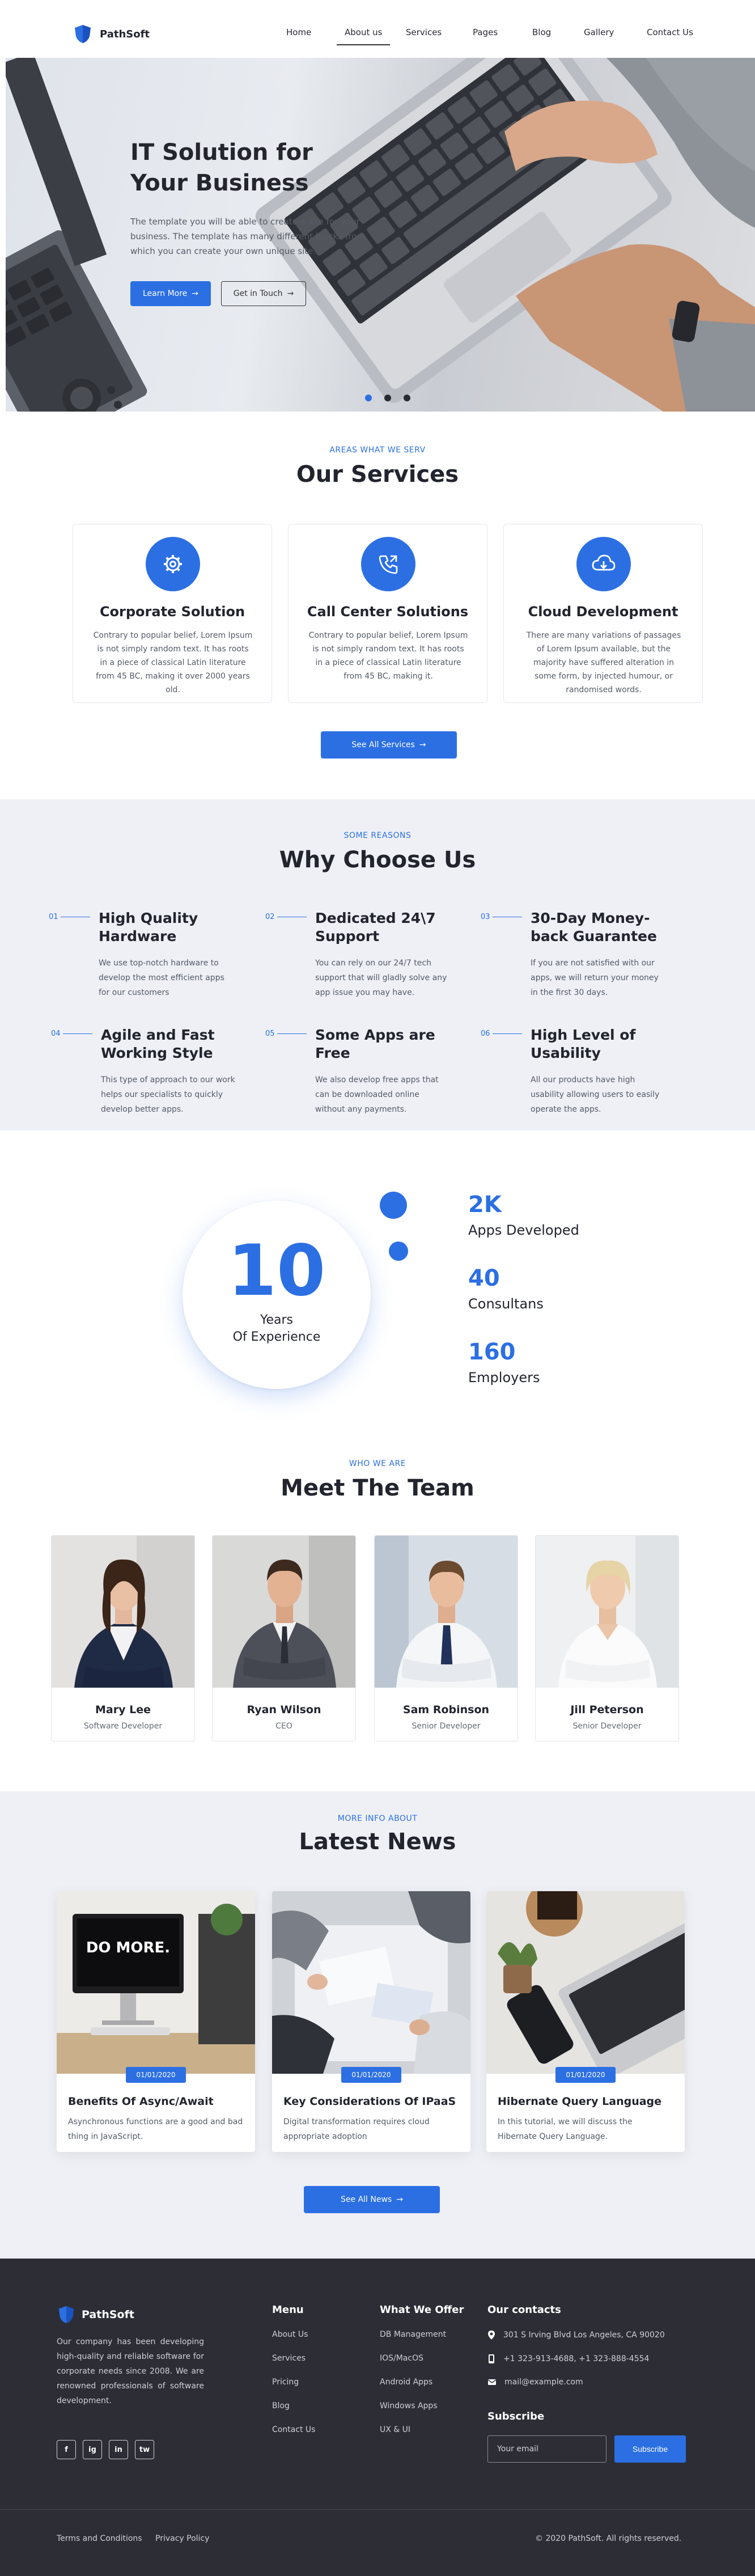 The image size is (755, 2576). I want to click on team-member-card: Sam Robinson Senior Developer, so click(446, 1638).